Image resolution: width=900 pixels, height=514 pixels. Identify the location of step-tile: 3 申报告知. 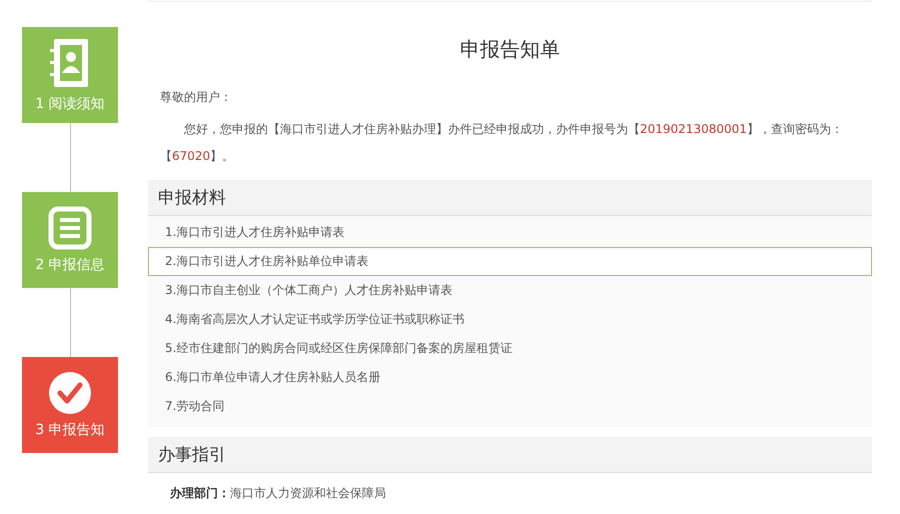
(70, 405).